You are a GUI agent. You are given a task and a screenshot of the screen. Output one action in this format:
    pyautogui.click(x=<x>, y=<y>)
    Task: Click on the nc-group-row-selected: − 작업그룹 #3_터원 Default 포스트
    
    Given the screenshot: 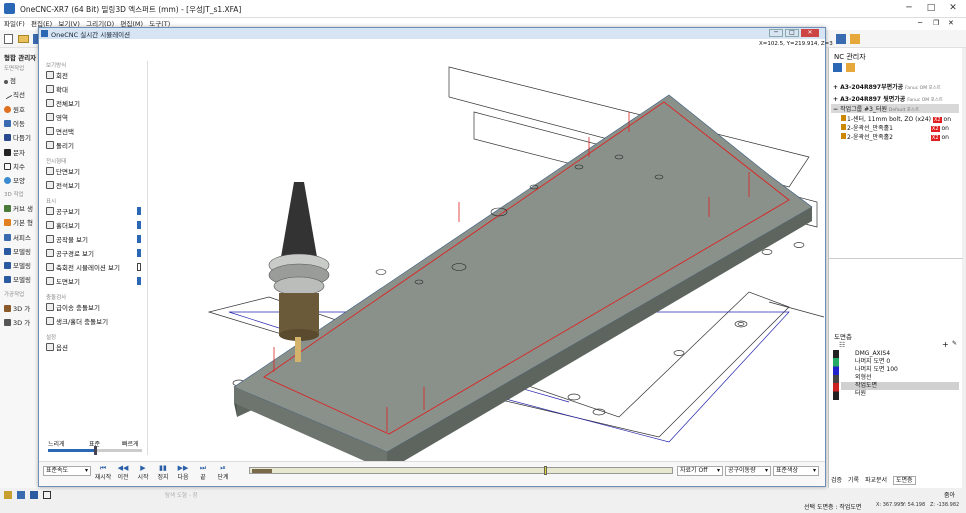 What is the action you would take?
    pyautogui.click(x=895, y=108)
    